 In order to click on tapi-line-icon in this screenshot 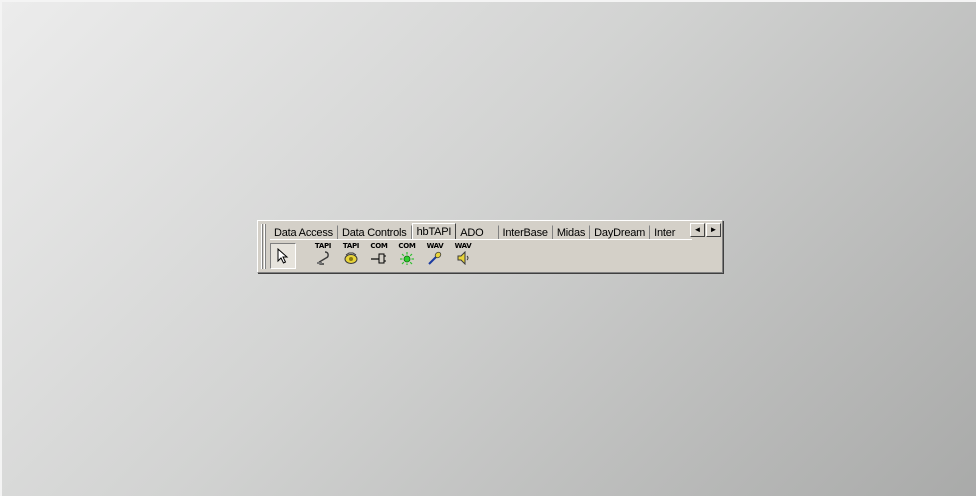, I will do `click(351, 258)`.